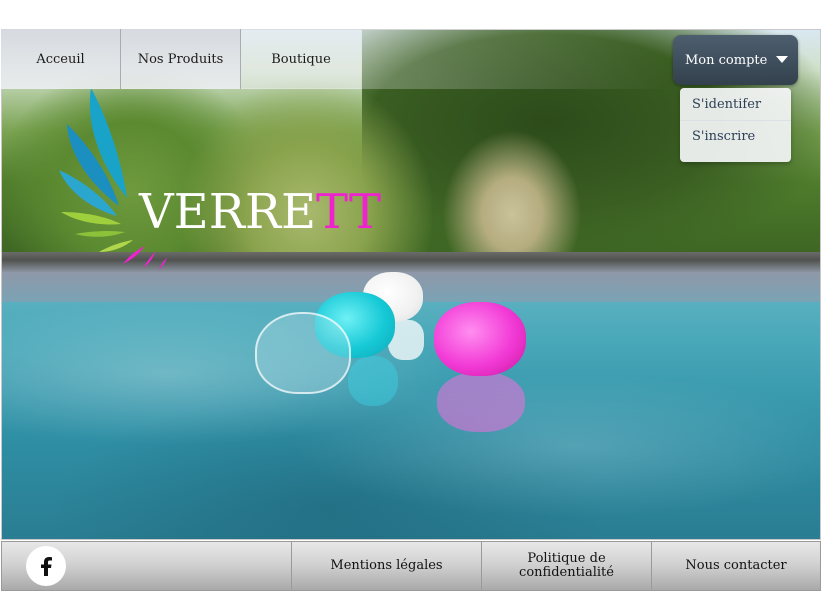  I want to click on footer-social, so click(147, 566).